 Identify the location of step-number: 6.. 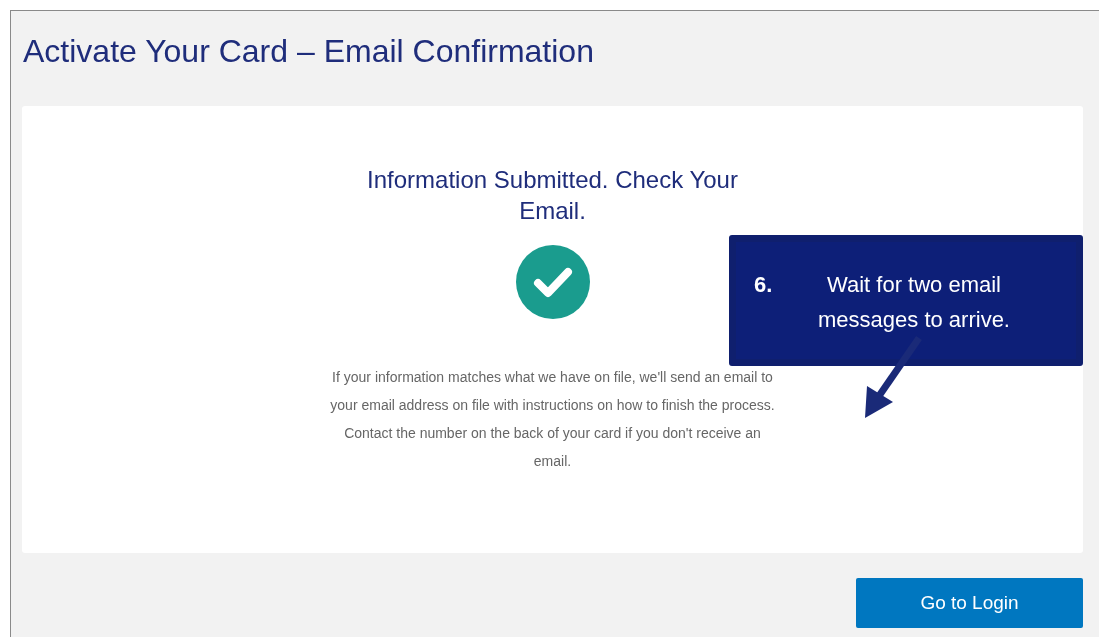
(764, 285).